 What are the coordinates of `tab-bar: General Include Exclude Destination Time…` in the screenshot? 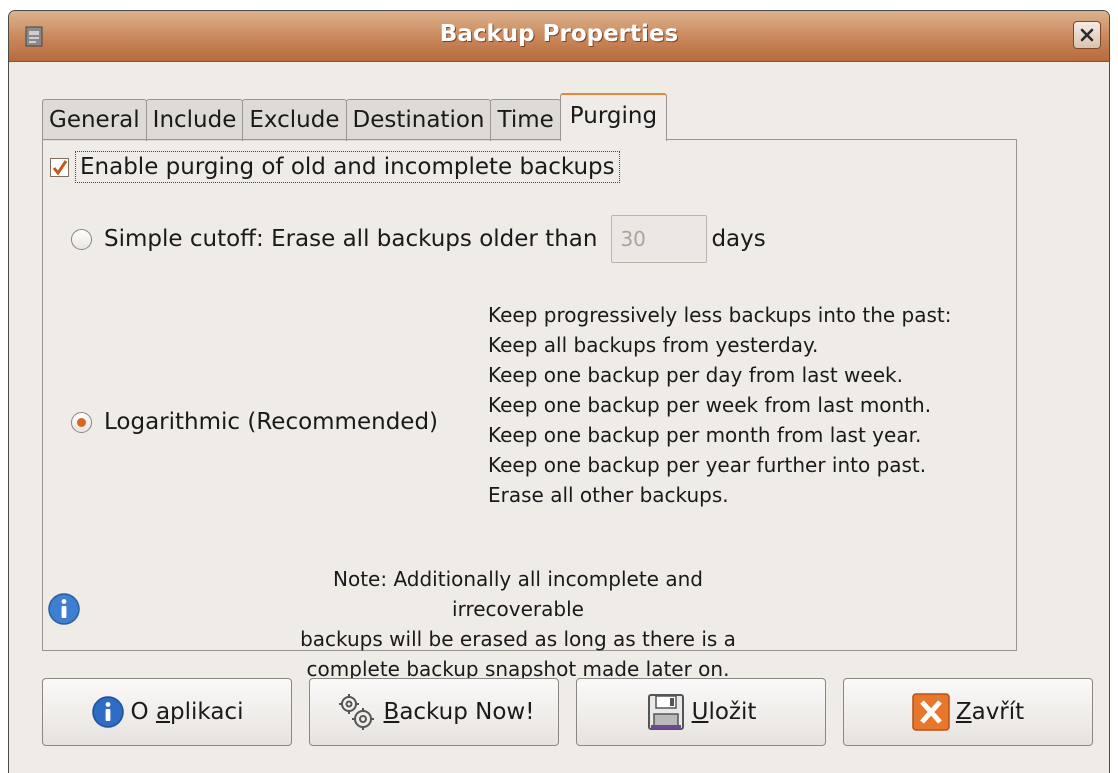 It's located at (355, 117).